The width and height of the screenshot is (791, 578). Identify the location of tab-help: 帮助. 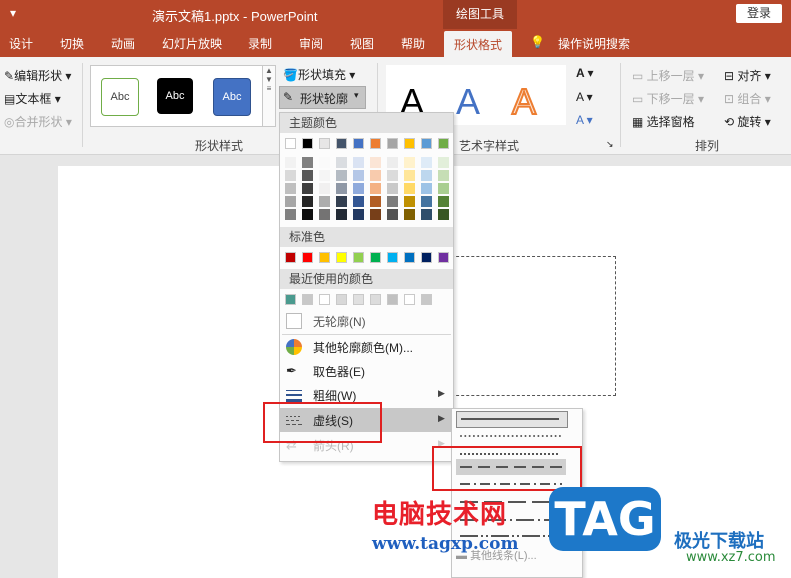
(413, 43).